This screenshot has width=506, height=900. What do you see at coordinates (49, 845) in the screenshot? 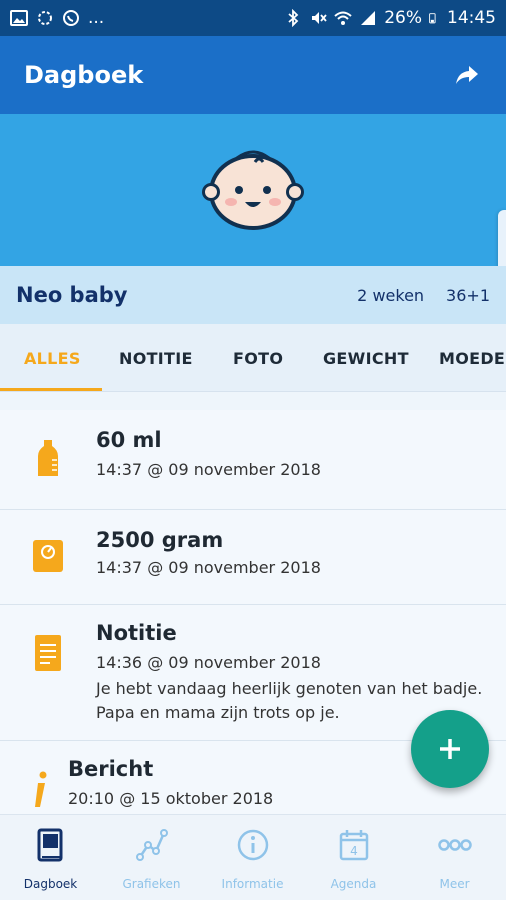
I see `book-icon` at bounding box center [49, 845].